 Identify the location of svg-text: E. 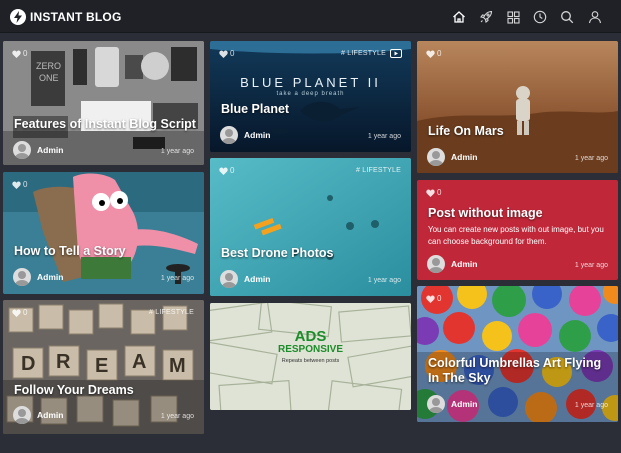
(101, 366).